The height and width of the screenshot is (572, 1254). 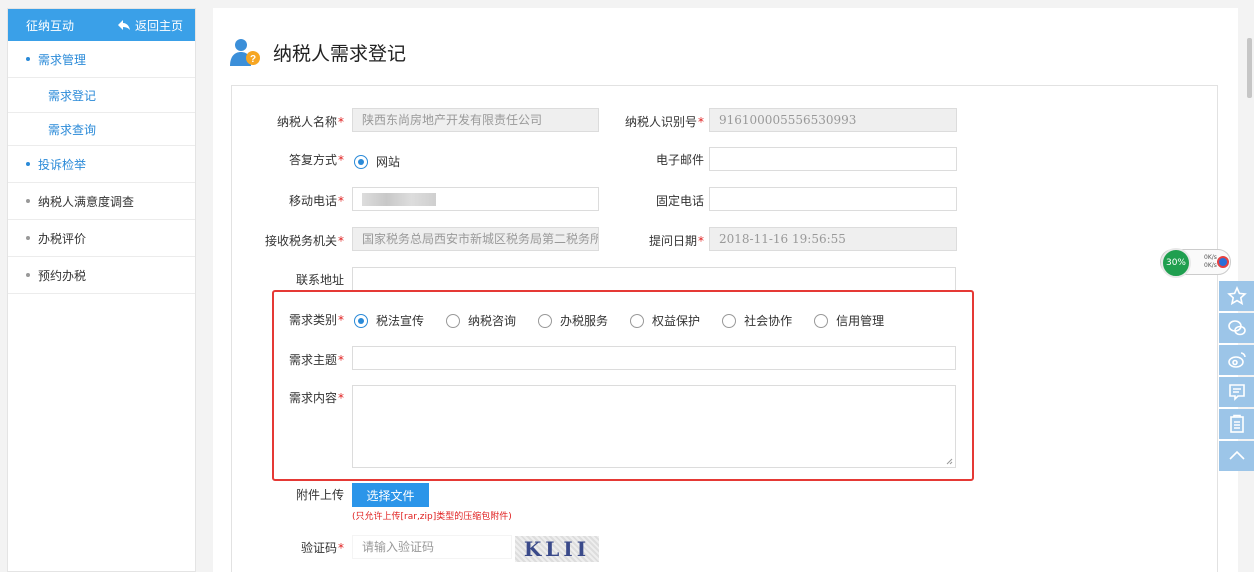 What do you see at coordinates (654, 358) in the screenshot?
I see `subject-field` at bounding box center [654, 358].